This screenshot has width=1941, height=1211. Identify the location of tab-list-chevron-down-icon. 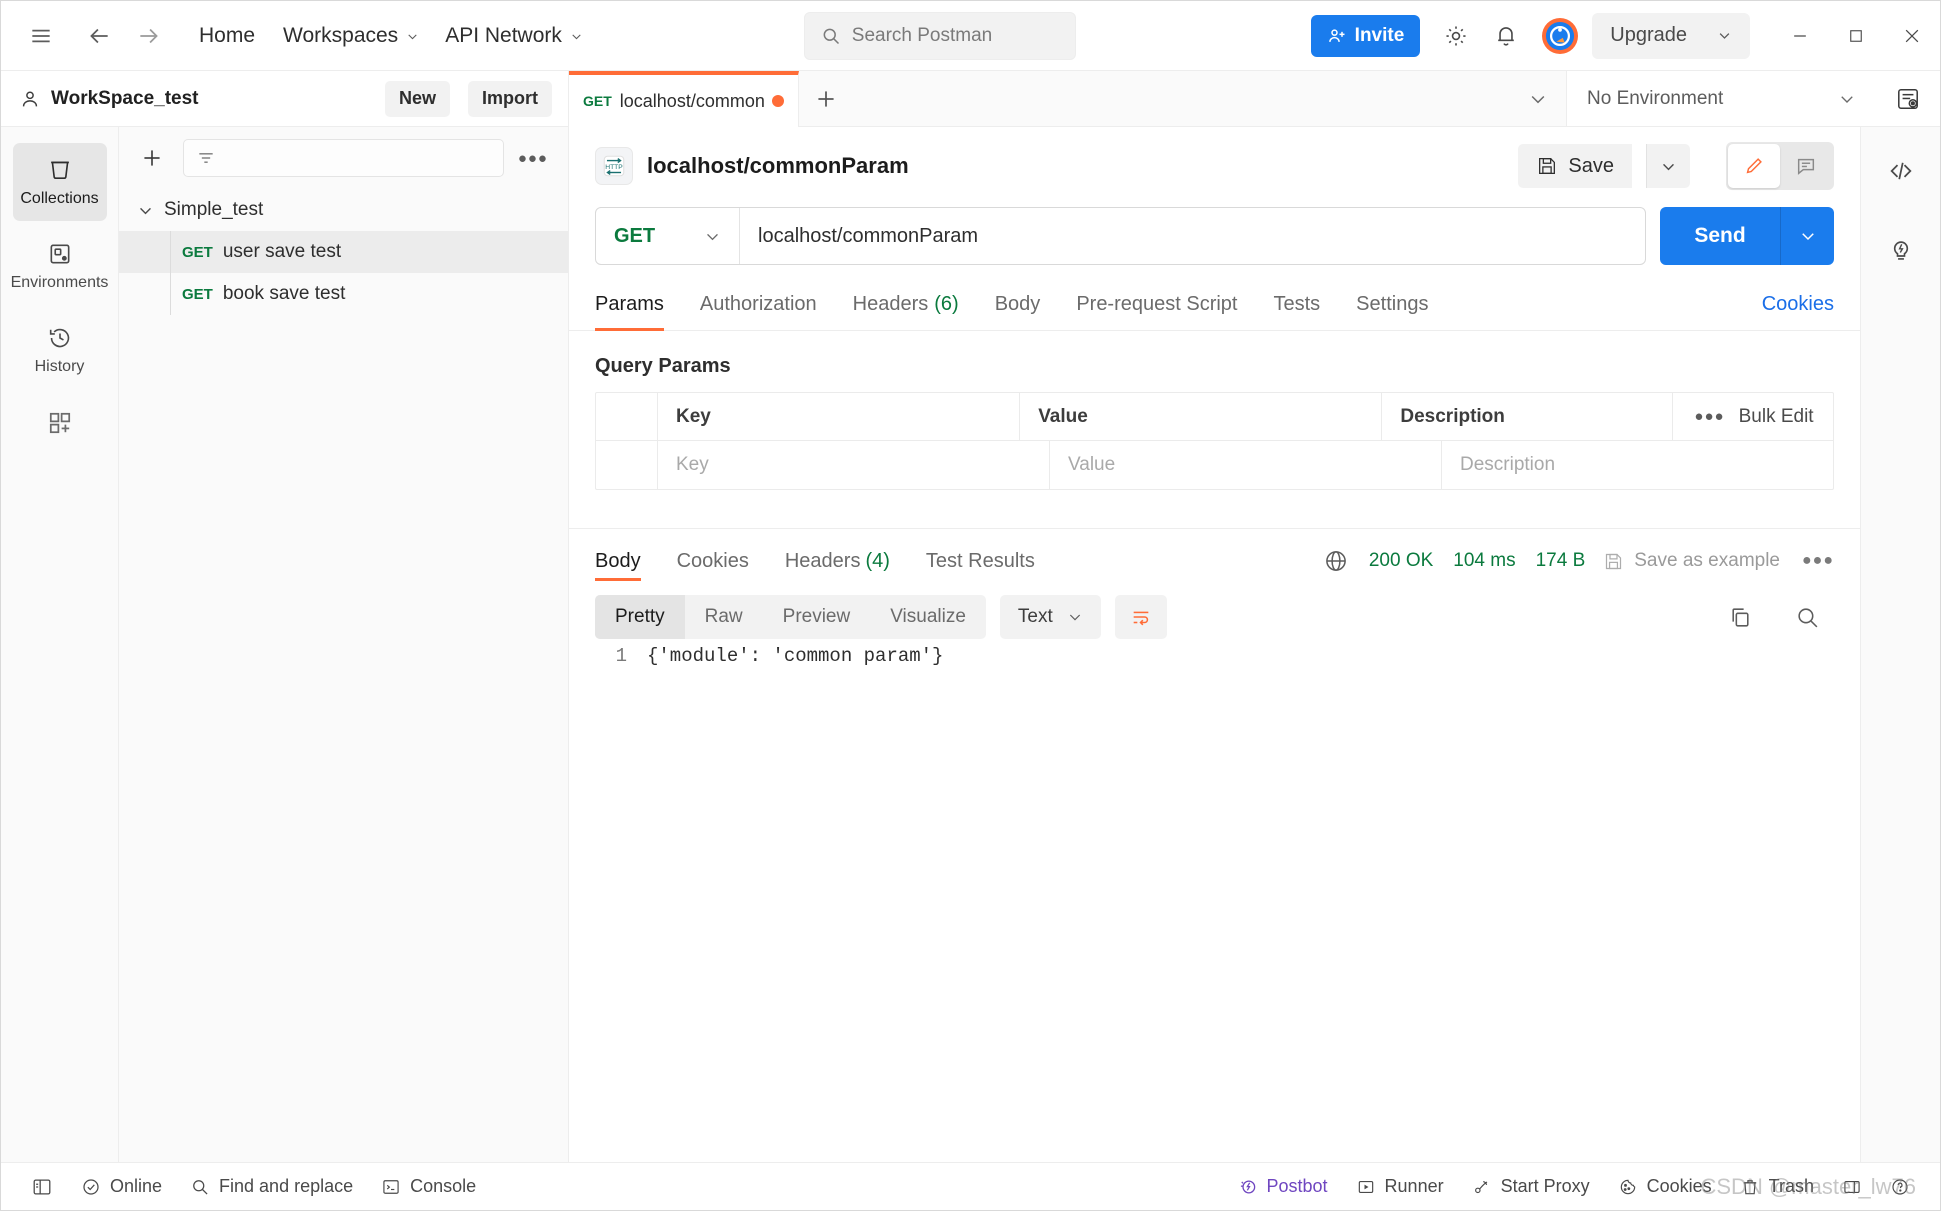
(1538, 98).